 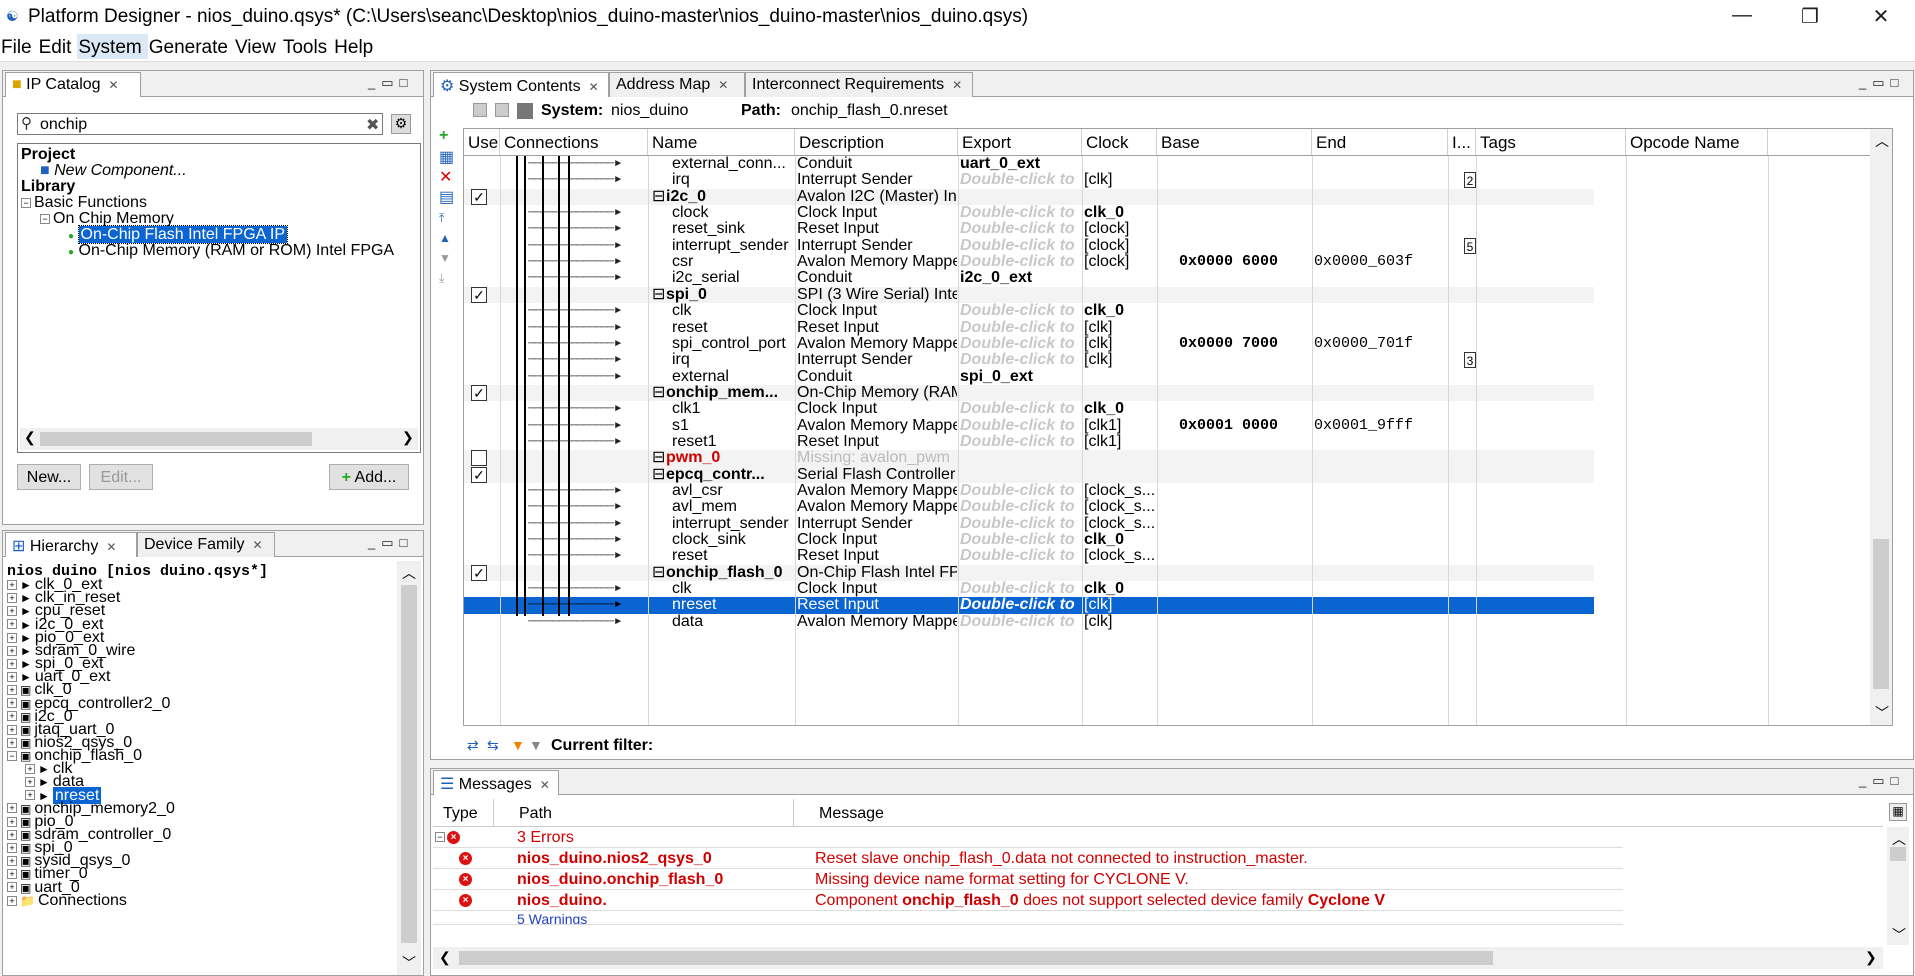 I want to click on move-down-icon: ▼, so click(x=445, y=258).